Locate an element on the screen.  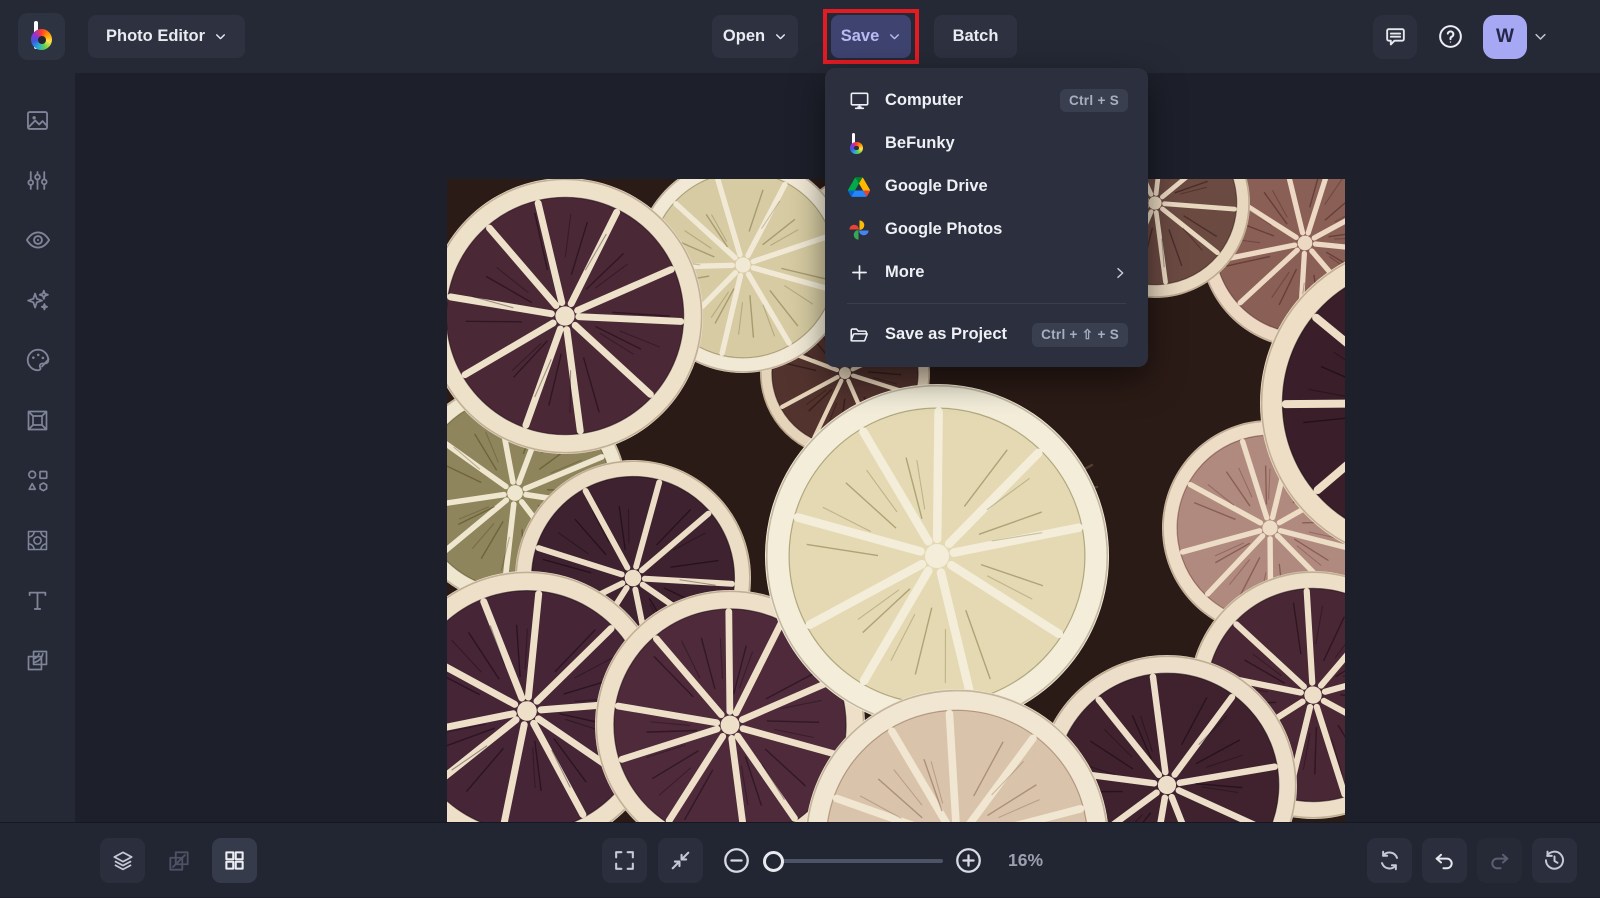
batch-button: Batch is located at coordinates (975, 36).